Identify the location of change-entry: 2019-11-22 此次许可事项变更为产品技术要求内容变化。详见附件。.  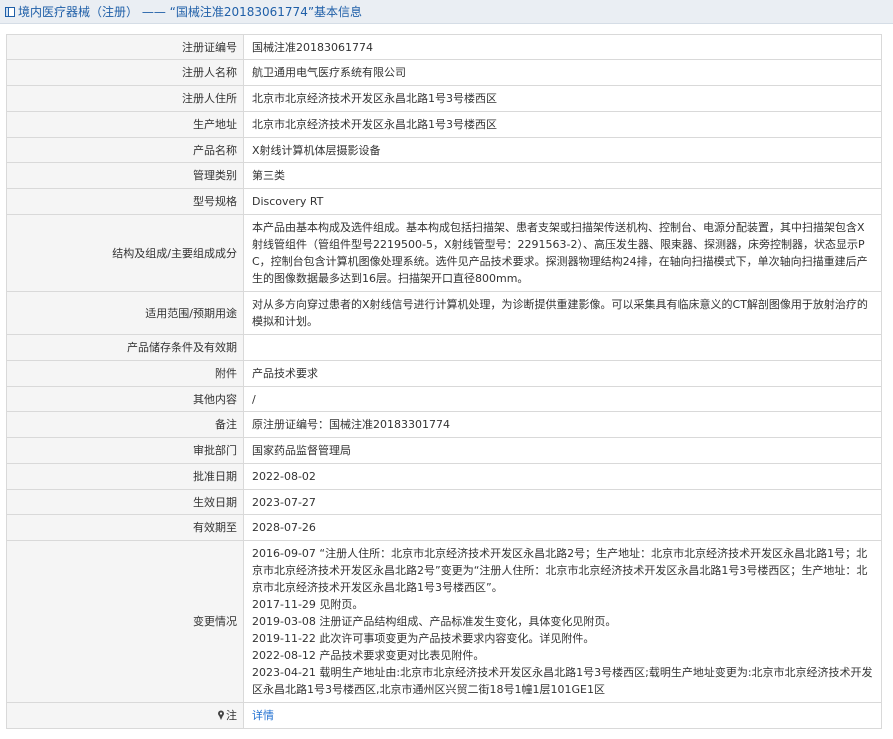
(423, 638).